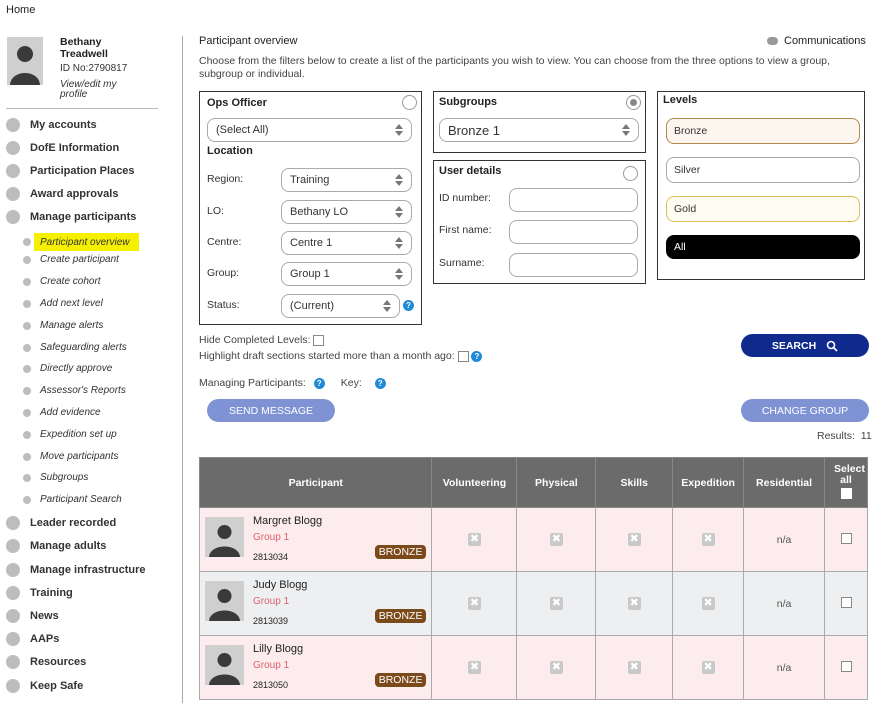 Image resolution: width=875 pixels, height=703 pixels. What do you see at coordinates (87, 242) in the screenshot?
I see `subnav-item-label: Participant overview` at bounding box center [87, 242].